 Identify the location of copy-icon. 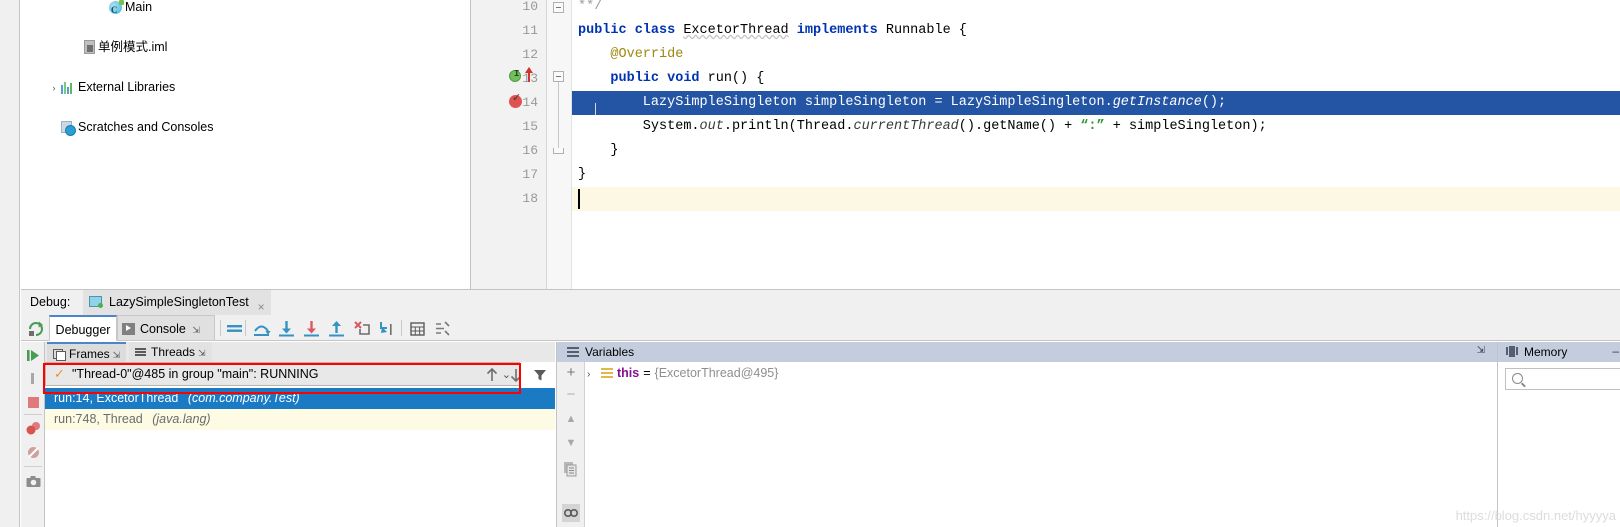
(571, 469).